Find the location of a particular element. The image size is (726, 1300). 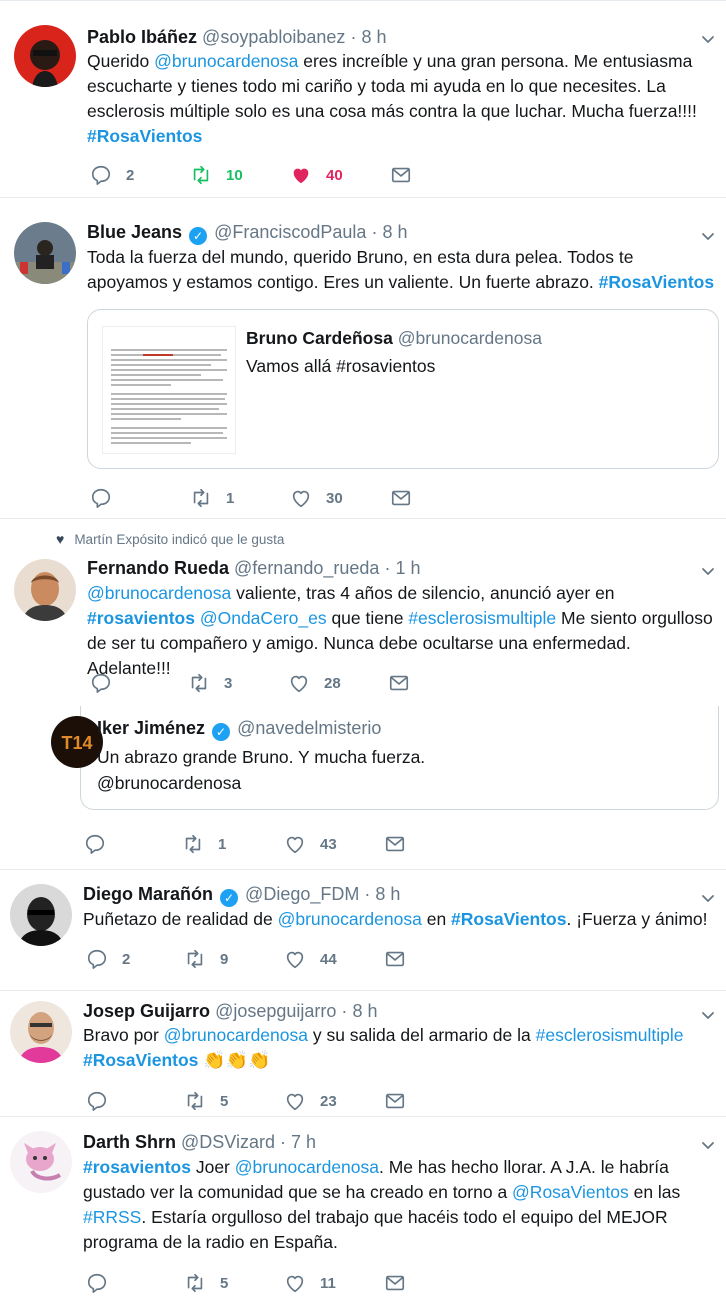

mention-link: @OndaCero_es is located at coordinates (263, 618).